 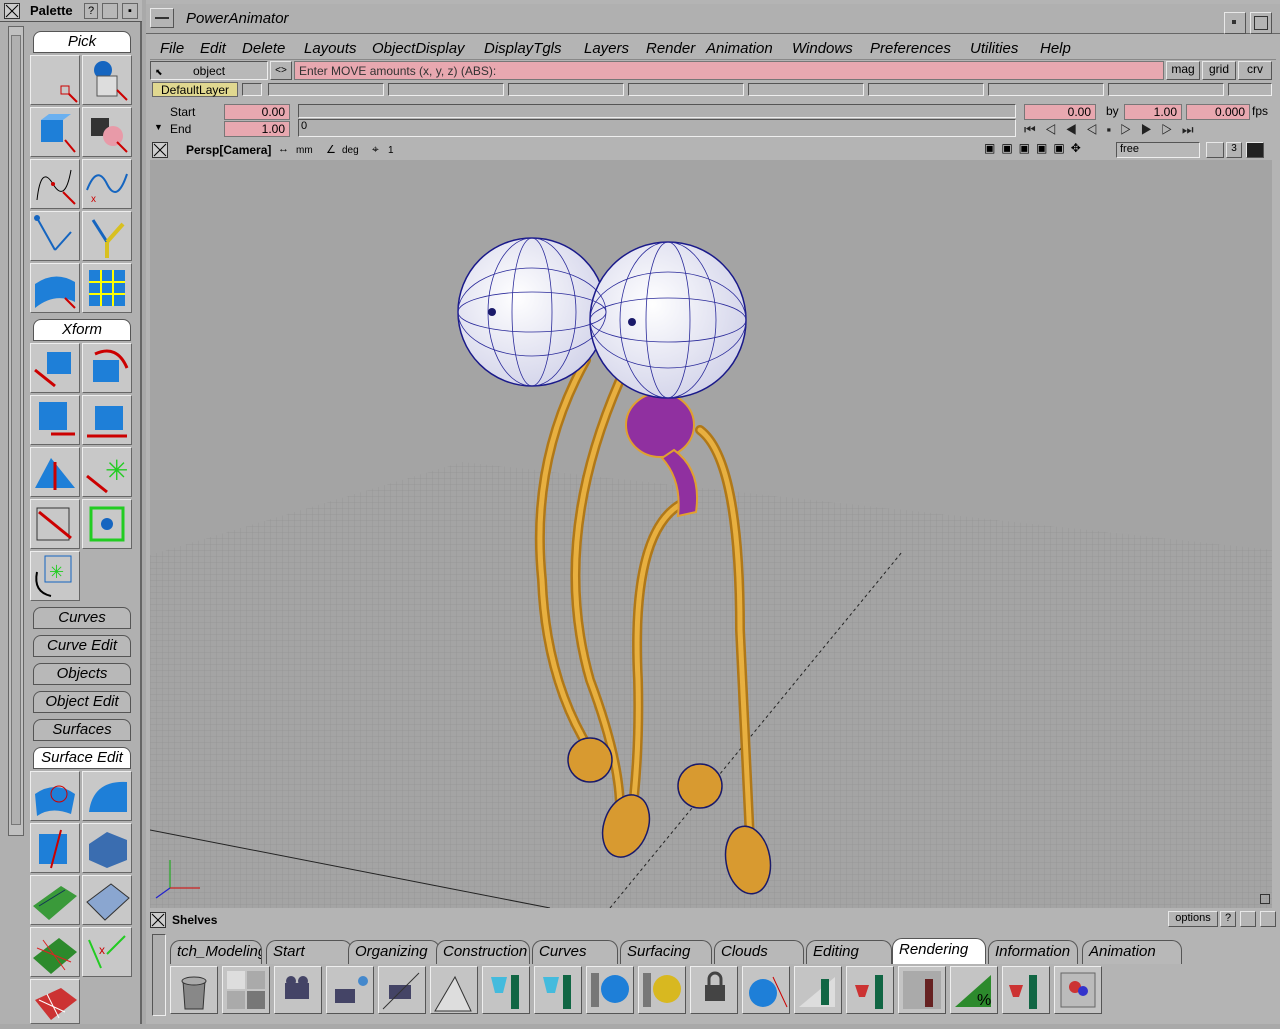 I want to click on spotlight-icon, so click(x=454, y=990).